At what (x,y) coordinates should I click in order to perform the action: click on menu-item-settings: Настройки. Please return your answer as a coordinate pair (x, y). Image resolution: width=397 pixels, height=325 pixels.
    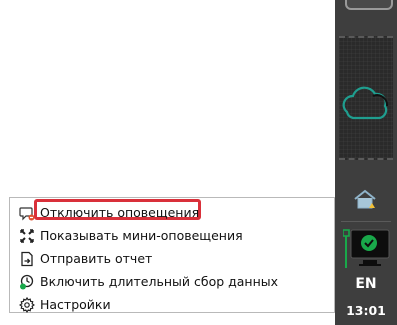
    Looking at the image, I should click on (172, 304).